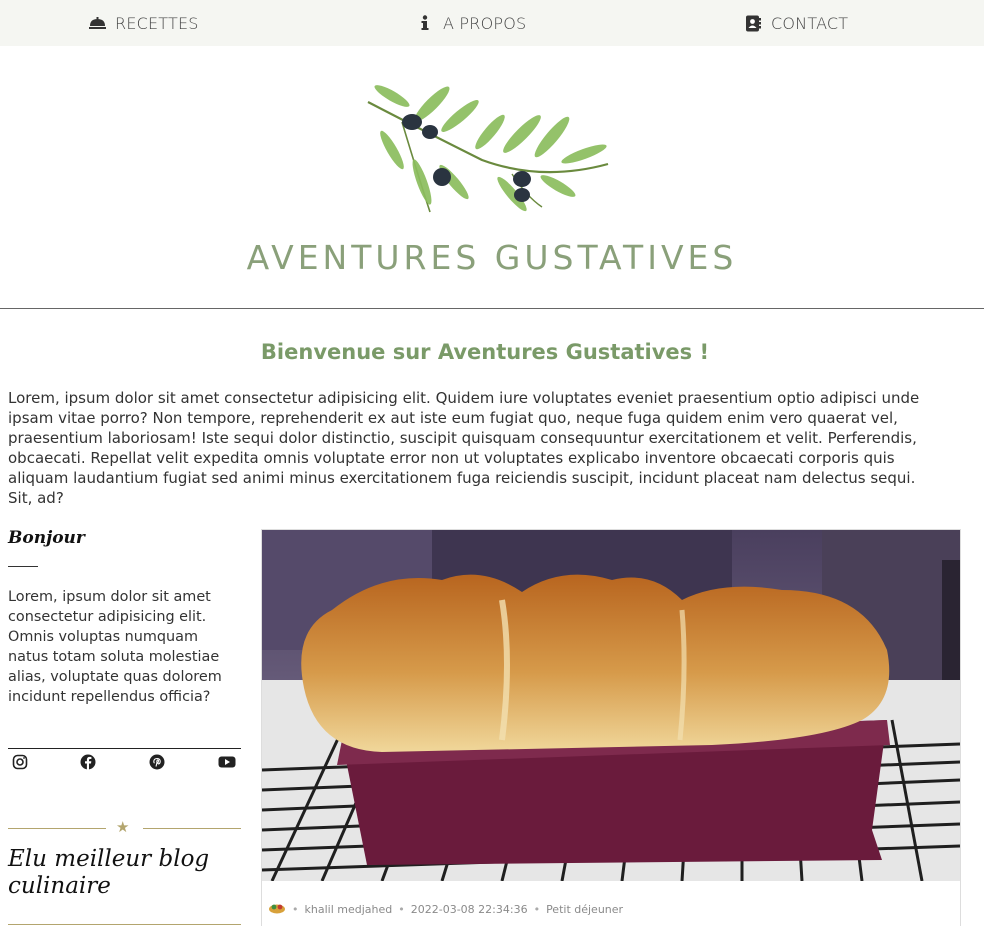 This screenshot has height=926, width=984. What do you see at coordinates (753, 23) in the screenshot?
I see `address-book-icon` at bounding box center [753, 23].